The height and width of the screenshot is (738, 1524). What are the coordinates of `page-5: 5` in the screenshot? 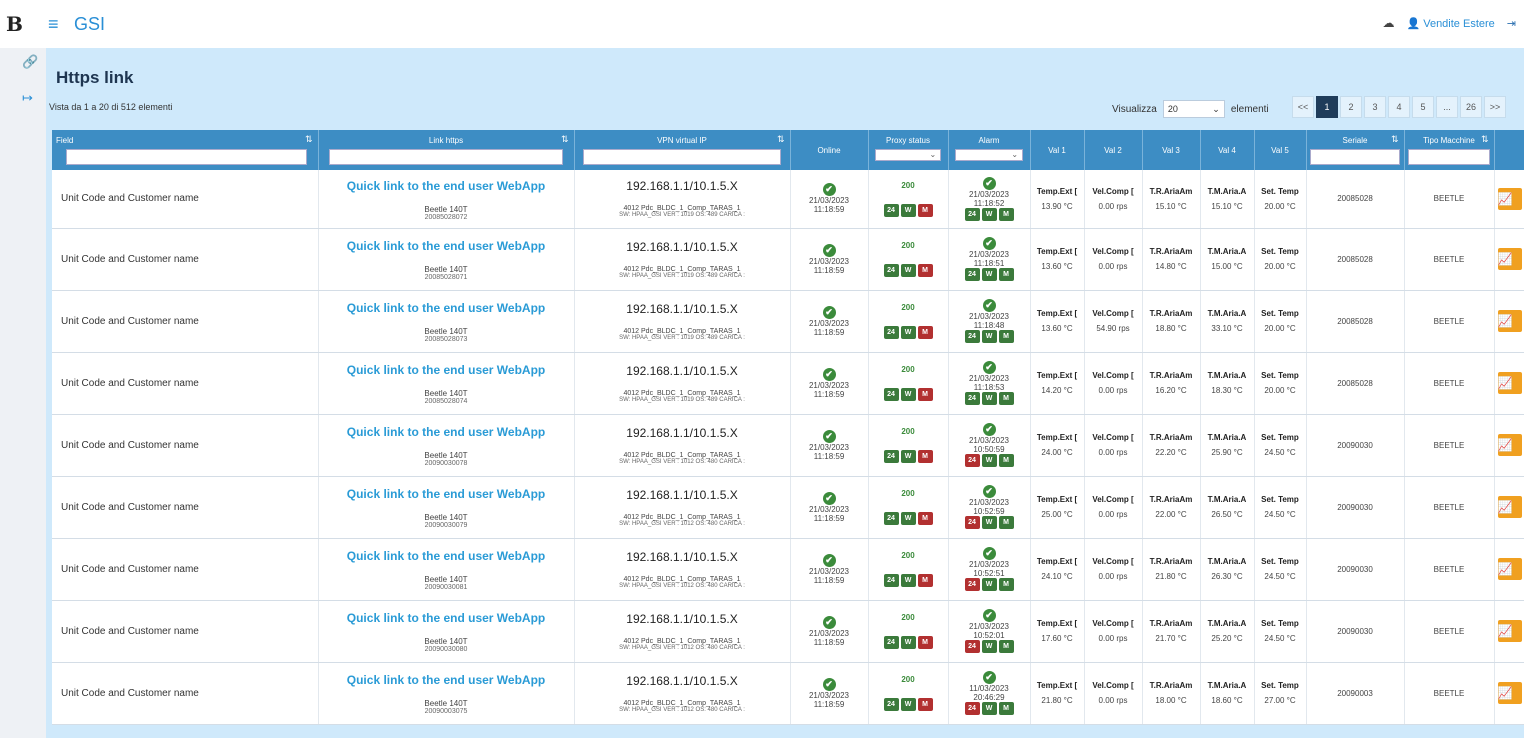 It's located at (1423, 107).